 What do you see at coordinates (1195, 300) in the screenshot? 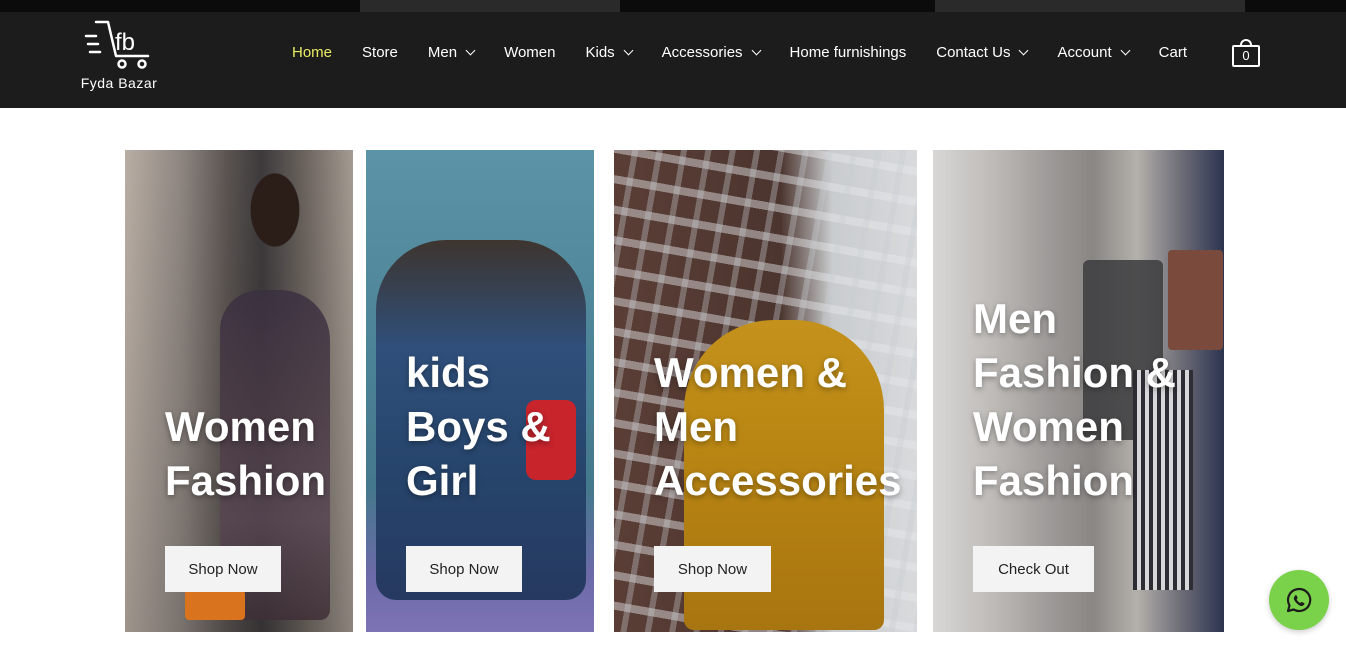
I see `brown-bag` at bounding box center [1195, 300].